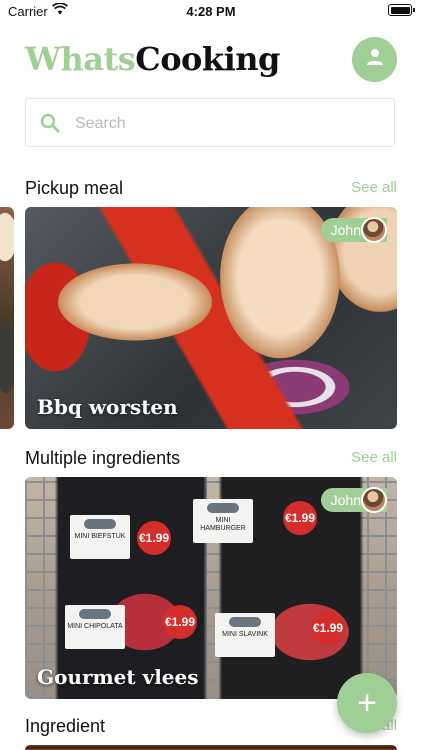  I want to click on section-title-pickup-meal: Pickup meal, so click(74, 188).